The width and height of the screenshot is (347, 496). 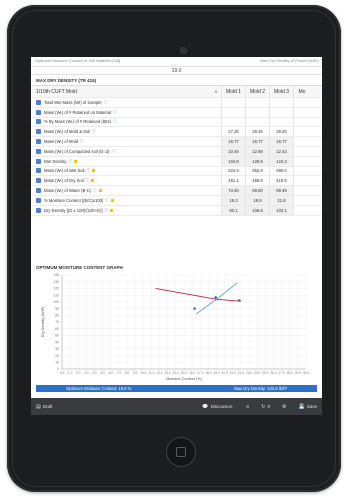 I want to click on draft-button: ▤ Draft, so click(x=44, y=407).